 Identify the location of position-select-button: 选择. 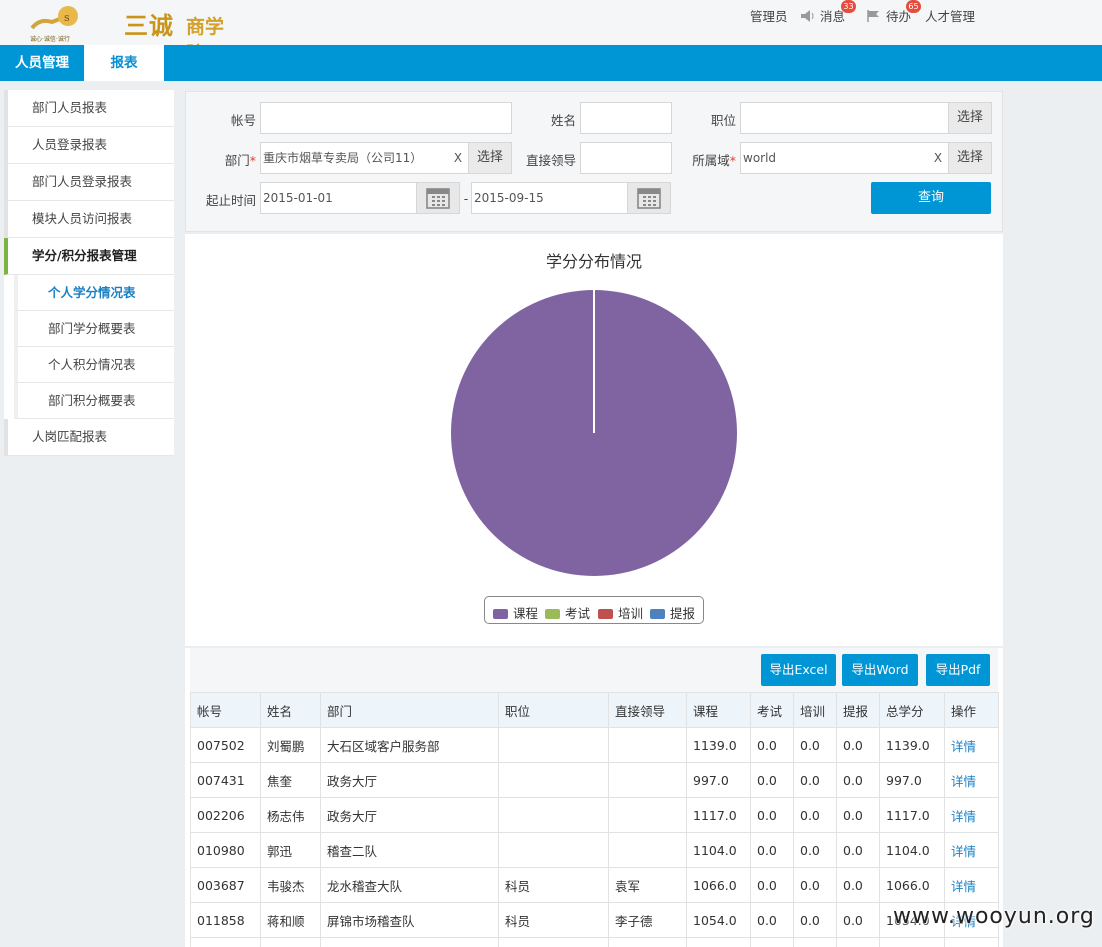
(970, 118).